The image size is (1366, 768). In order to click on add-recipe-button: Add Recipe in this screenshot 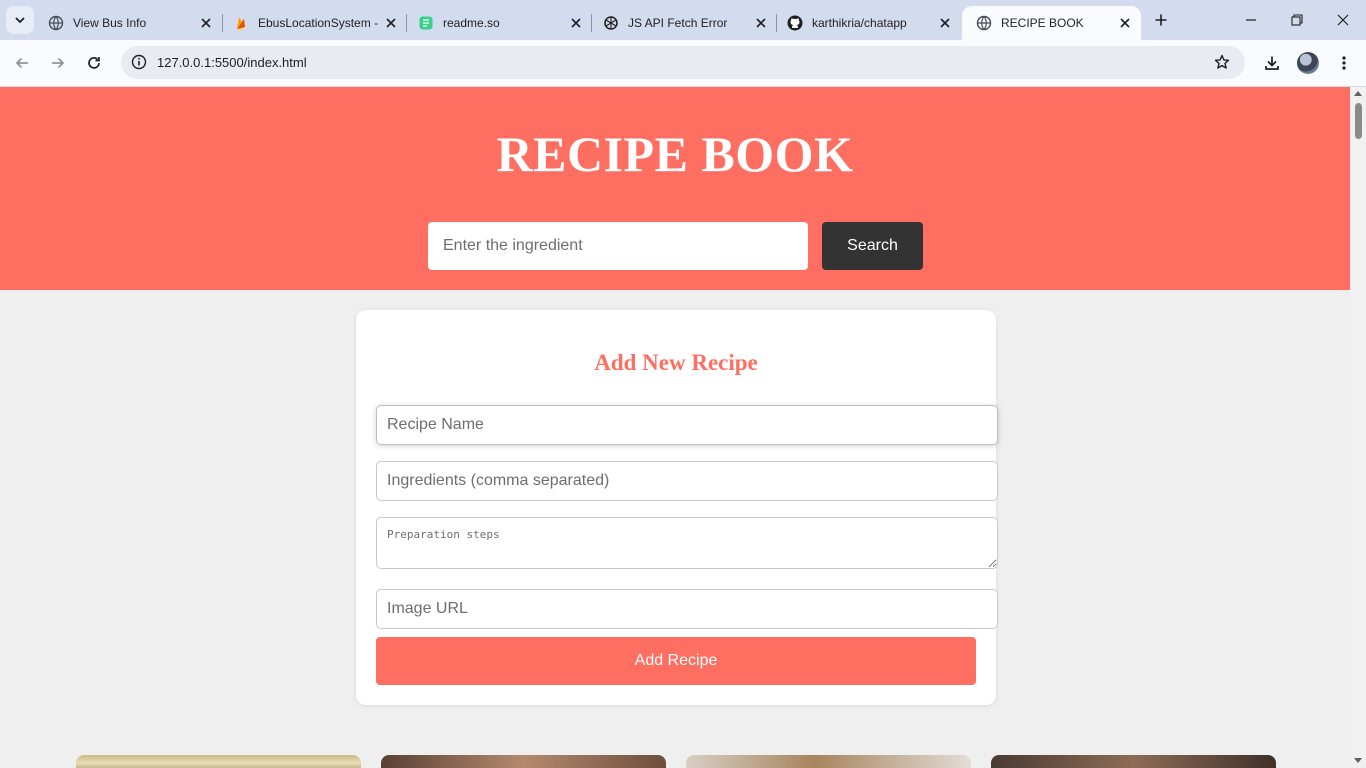, I will do `click(676, 661)`.